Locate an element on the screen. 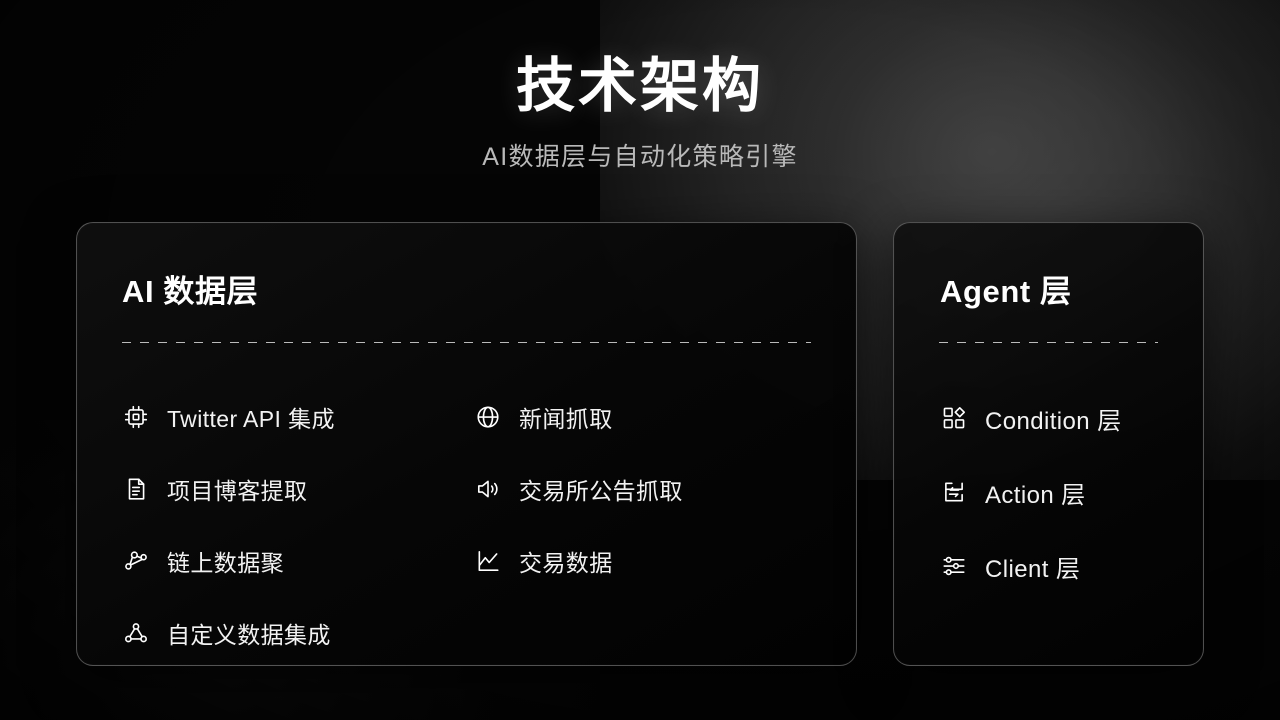  list-item-label: Client 层 is located at coordinates (1033, 569).